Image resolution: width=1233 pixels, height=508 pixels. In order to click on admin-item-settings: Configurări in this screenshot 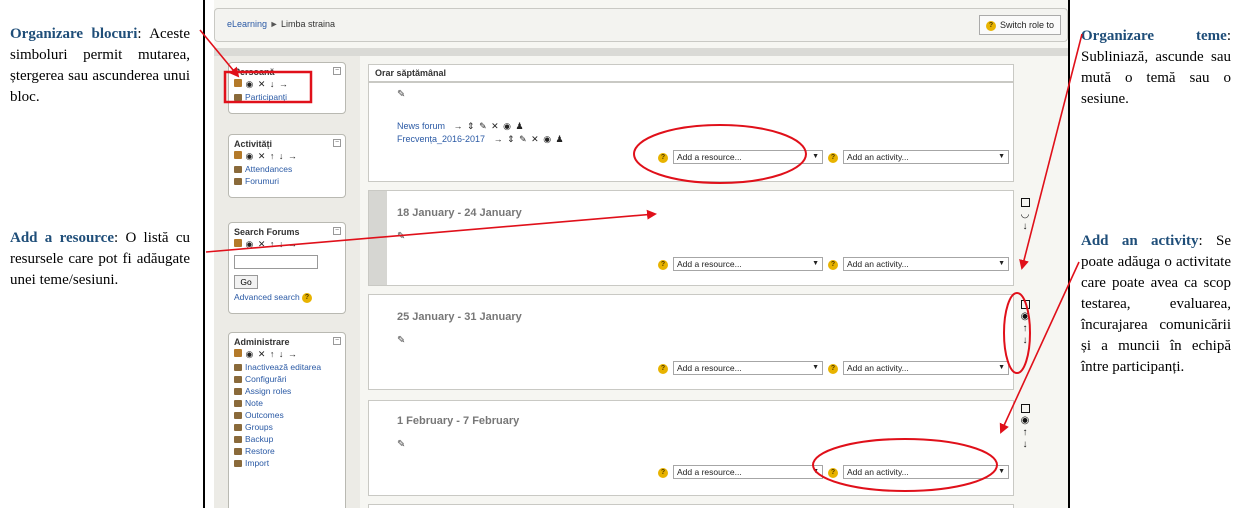, I will do `click(287, 379)`.